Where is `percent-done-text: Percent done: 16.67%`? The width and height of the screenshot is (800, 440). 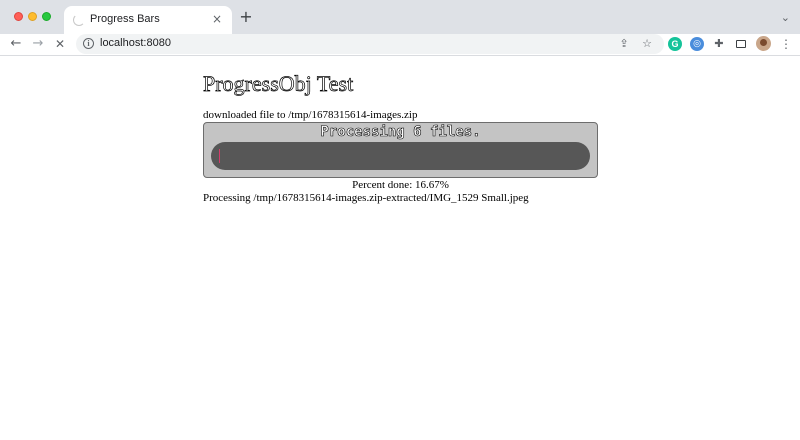
percent-done-text: Percent done: 16.67% is located at coordinates (400, 185).